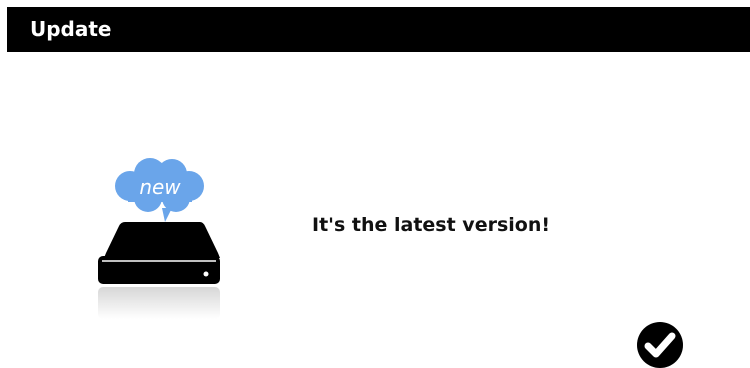  I want to click on checkmark-circle-icon, so click(660, 345).